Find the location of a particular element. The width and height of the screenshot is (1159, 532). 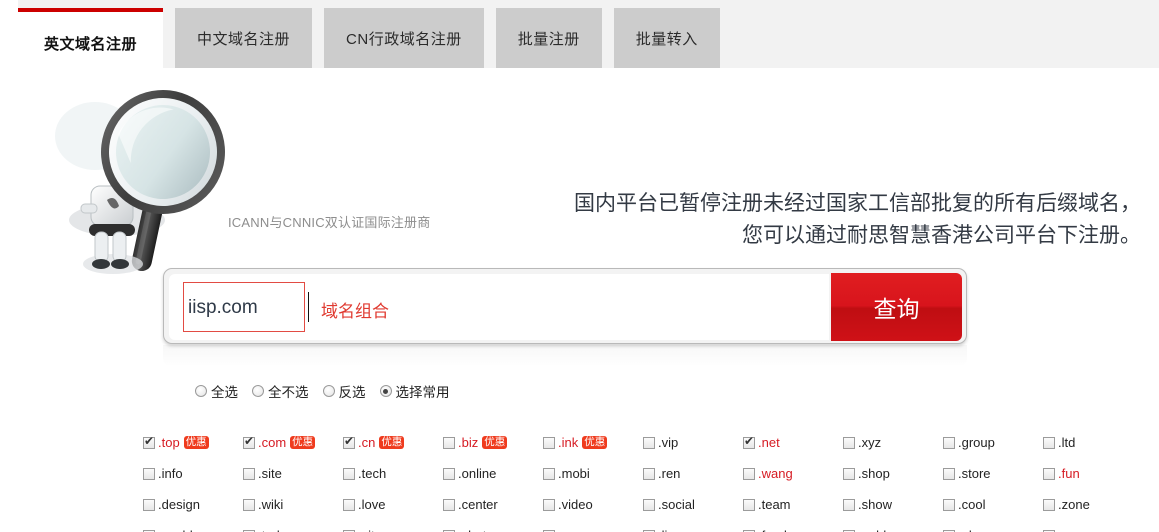

suffix-option-city: .city is located at coordinates (393, 530).